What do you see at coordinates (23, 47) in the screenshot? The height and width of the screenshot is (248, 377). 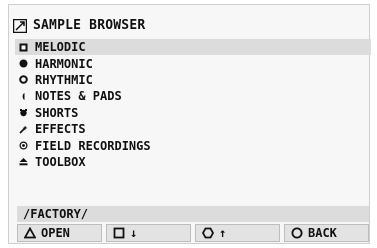 I see `square-icon` at bounding box center [23, 47].